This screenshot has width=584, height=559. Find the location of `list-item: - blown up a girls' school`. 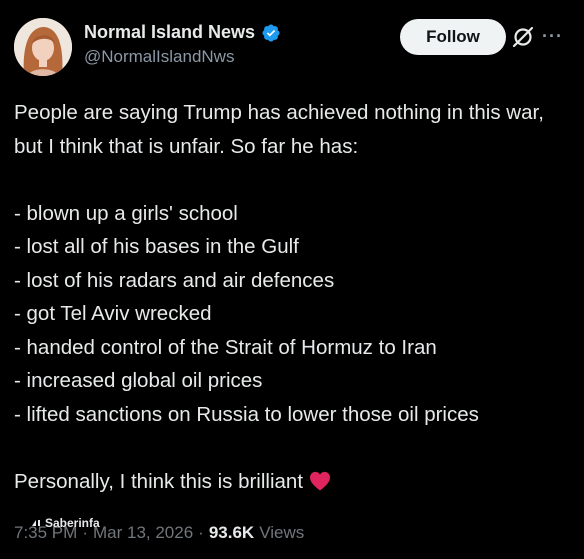

list-item: - blown up a girls' school is located at coordinates (126, 213).